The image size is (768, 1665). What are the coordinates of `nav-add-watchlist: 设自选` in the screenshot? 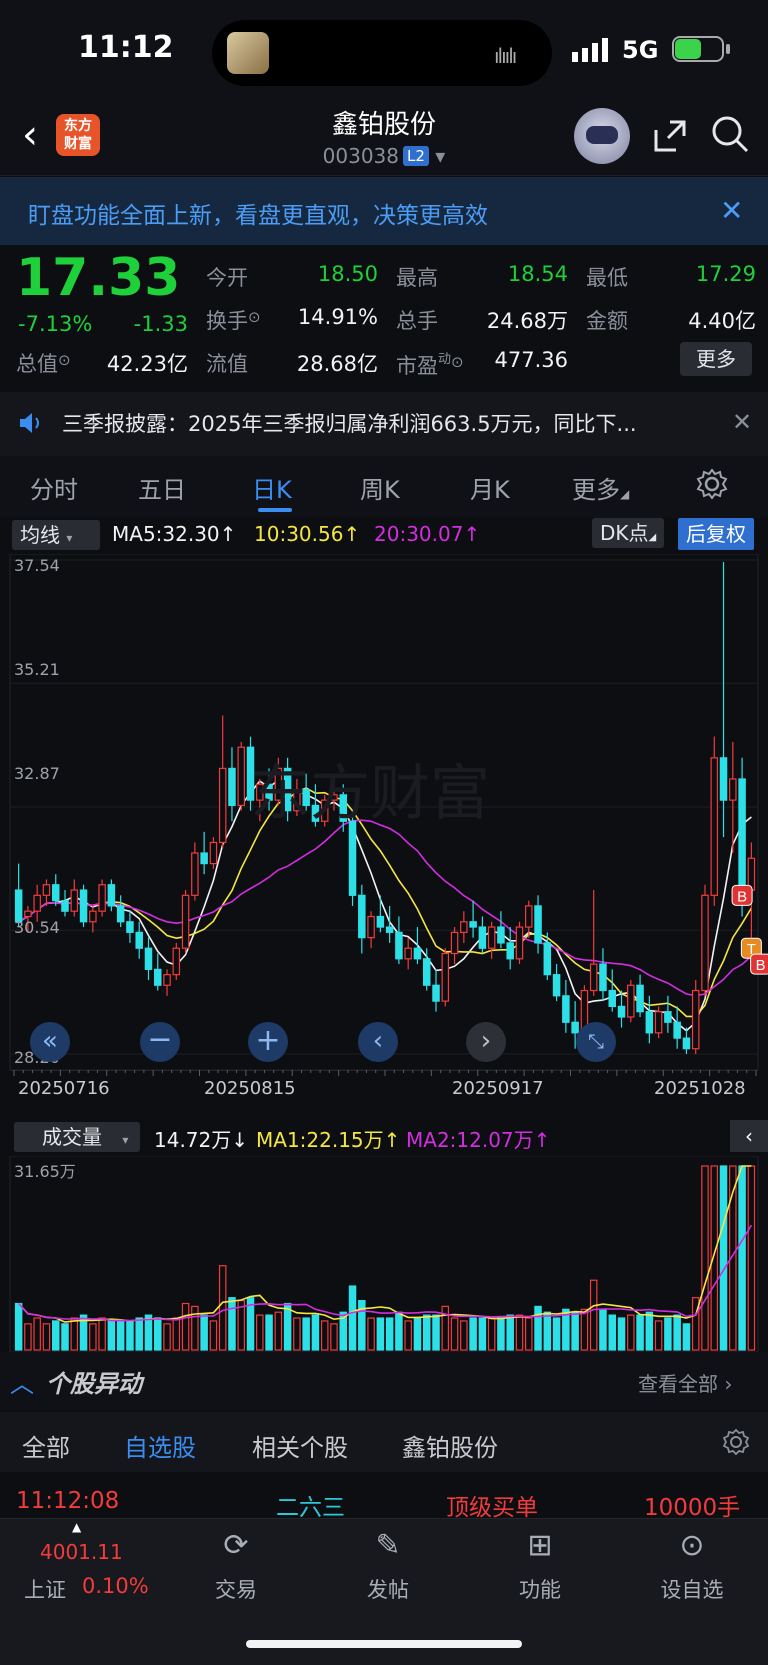 It's located at (692, 1589).